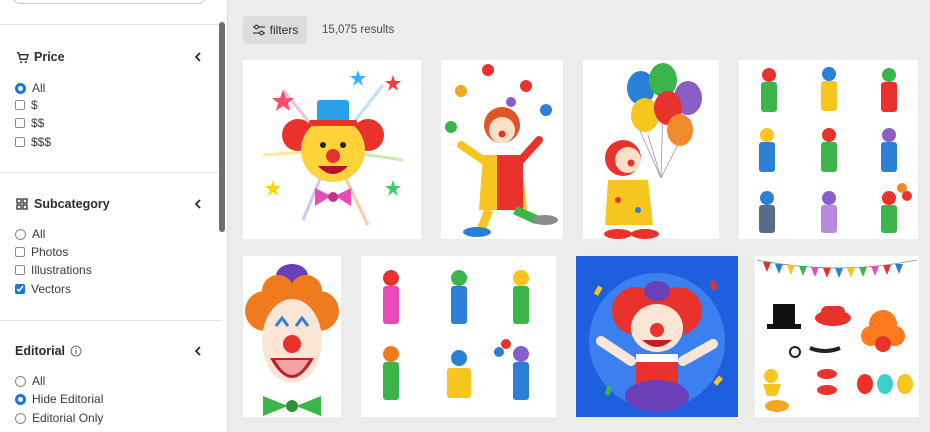 This screenshot has width=930, height=432. I want to click on option-label: Photos, so click(50, 252).